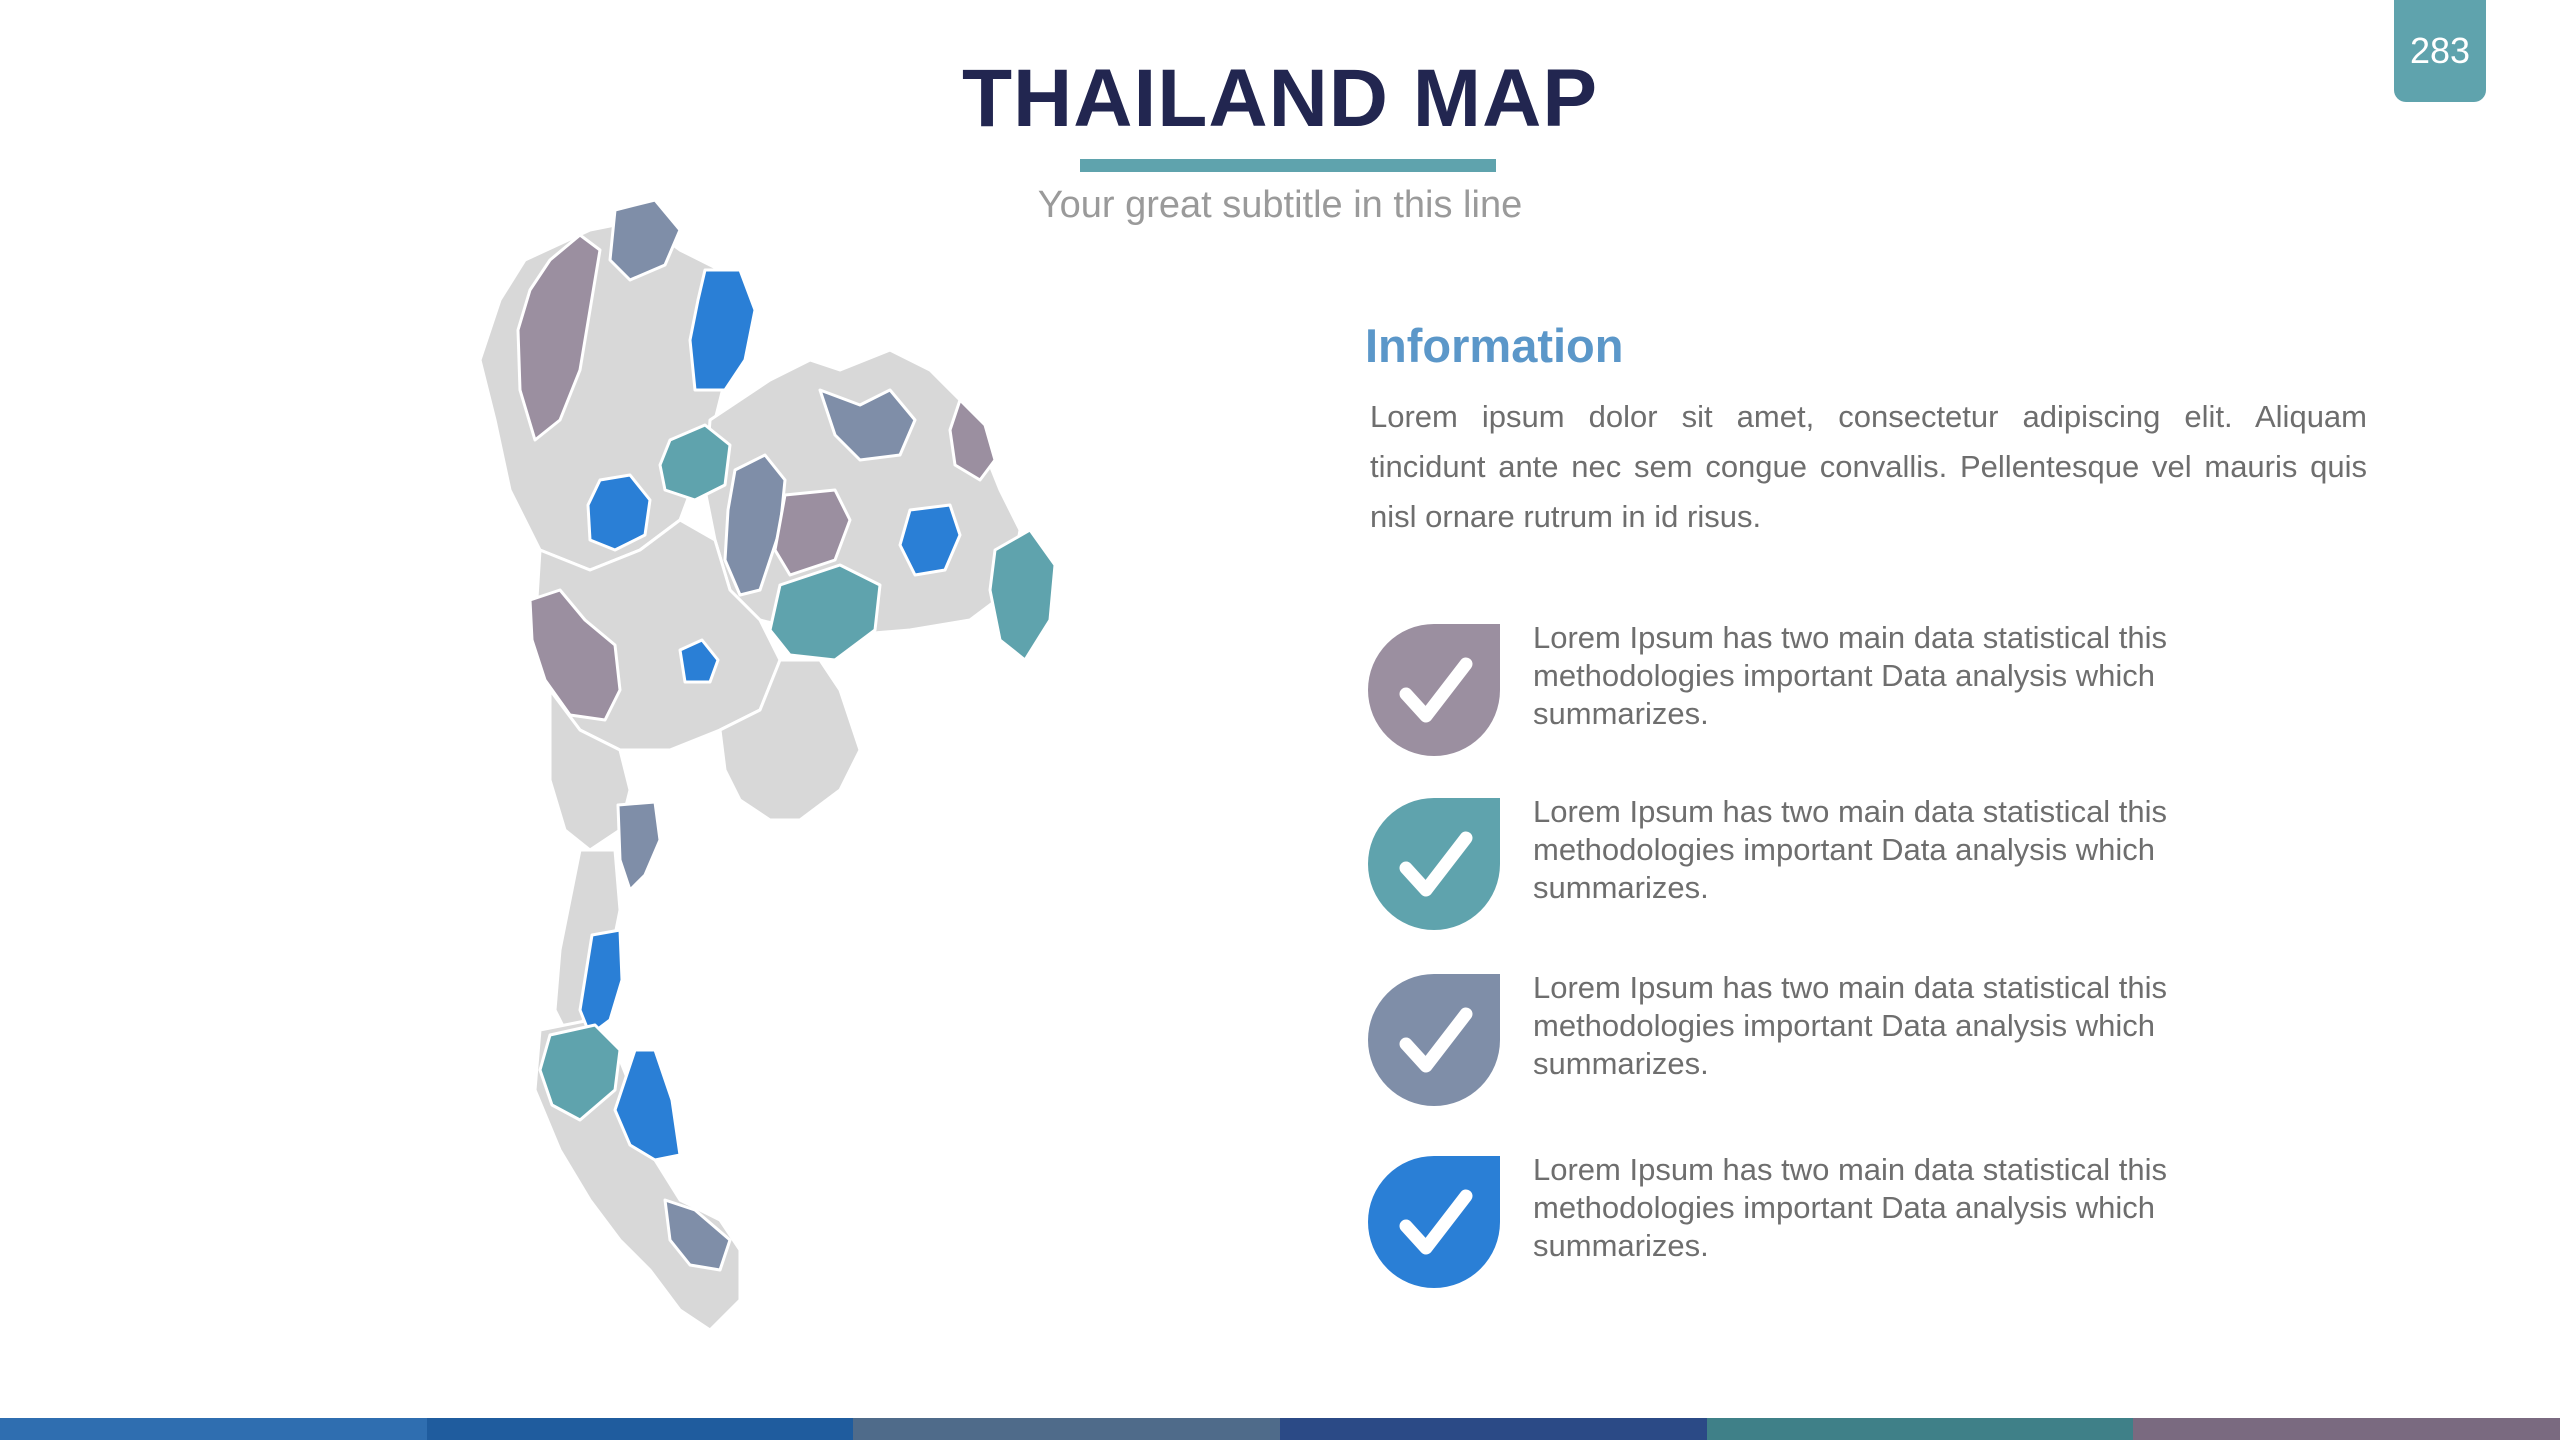 The image size is (2560, 1440). I want to click on region-prachuap, so click(639, 846).